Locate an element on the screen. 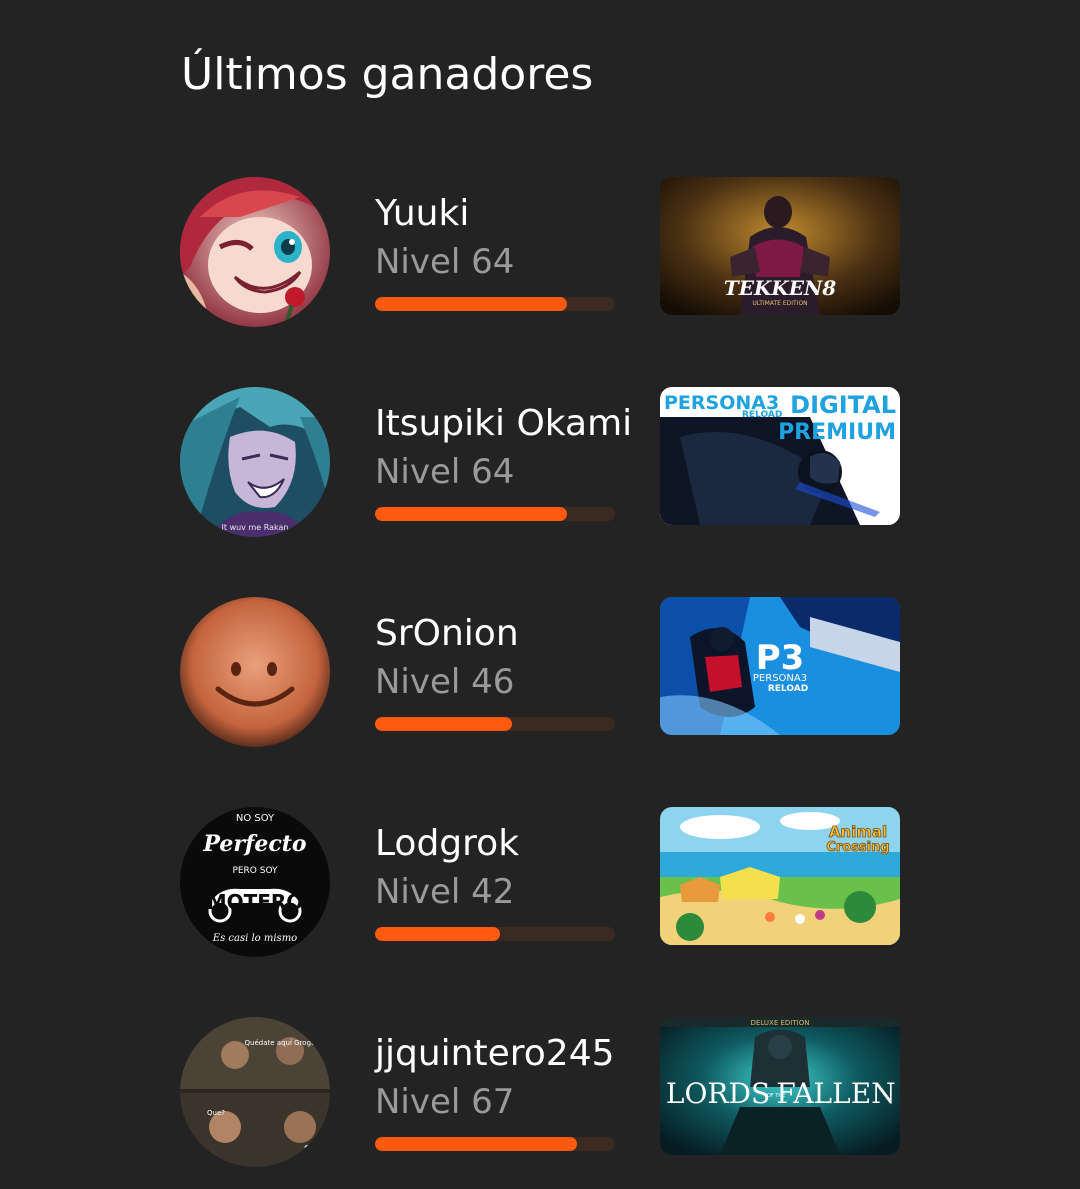 This screenshot has height=1189, width=1080. avatar-text: Quédate aquí Grogu is located at coordinates (280, 1043).